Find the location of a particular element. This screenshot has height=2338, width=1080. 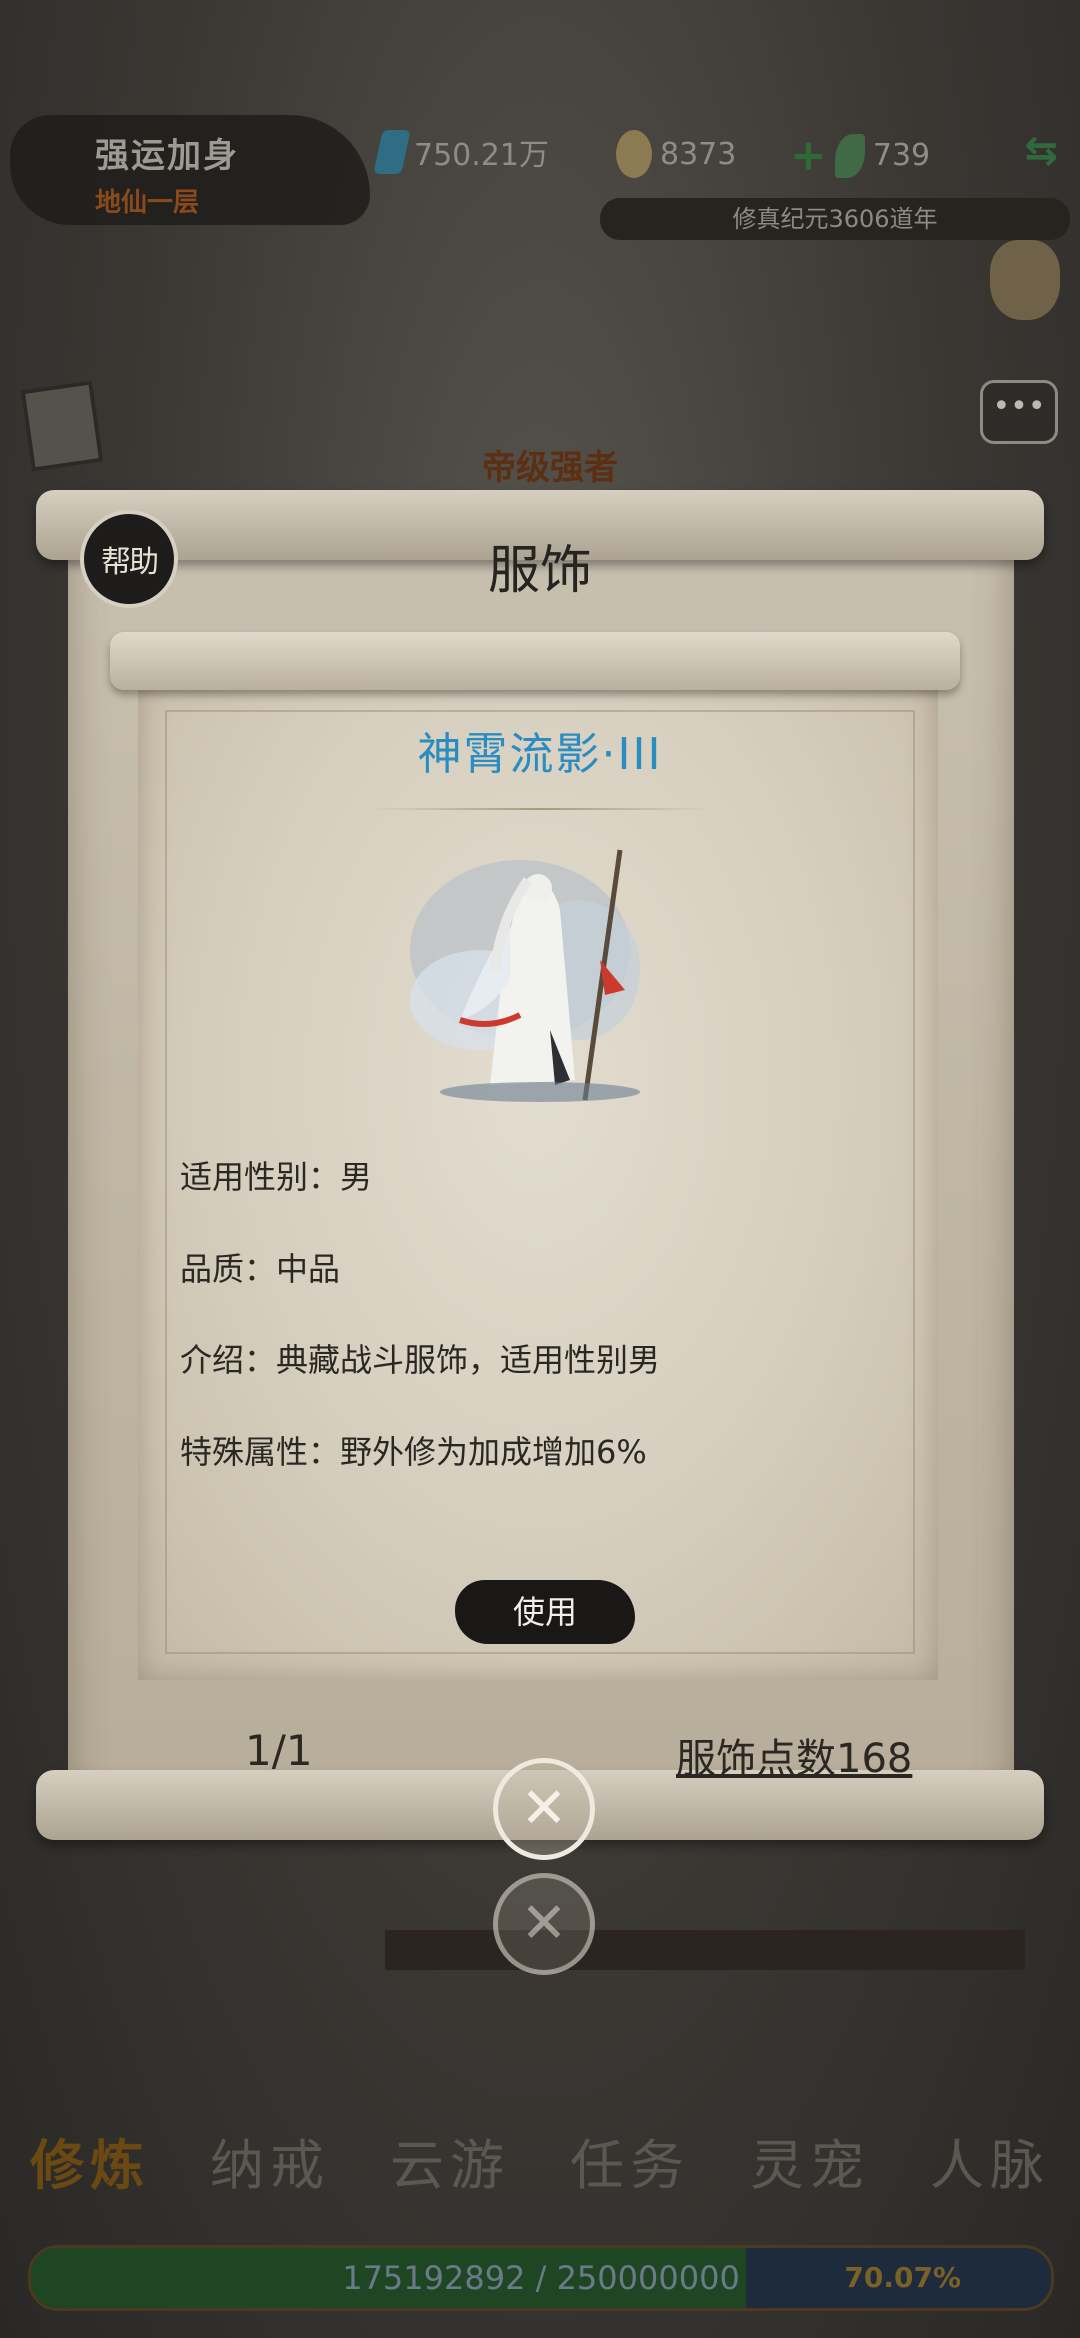

nav-item-ring: 纳戒 is located at coordinates (270, 2160).